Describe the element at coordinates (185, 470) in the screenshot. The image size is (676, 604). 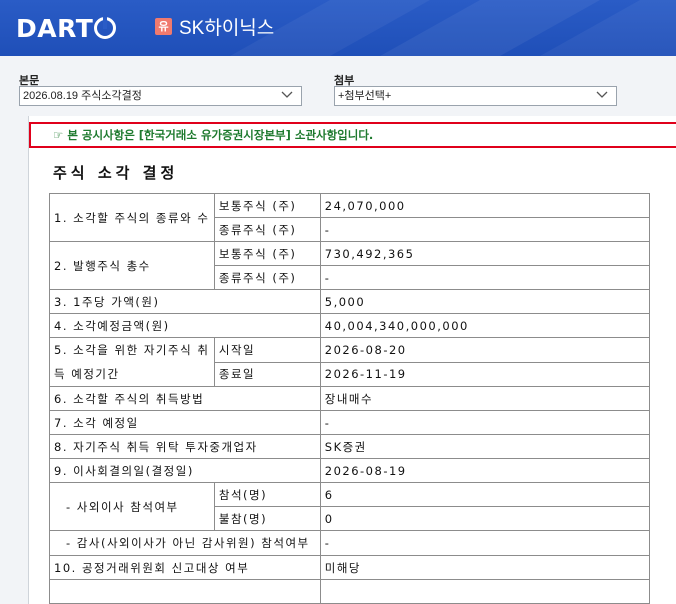
I see `row-label: 9. 이사회결의일(결정일)` at that location.